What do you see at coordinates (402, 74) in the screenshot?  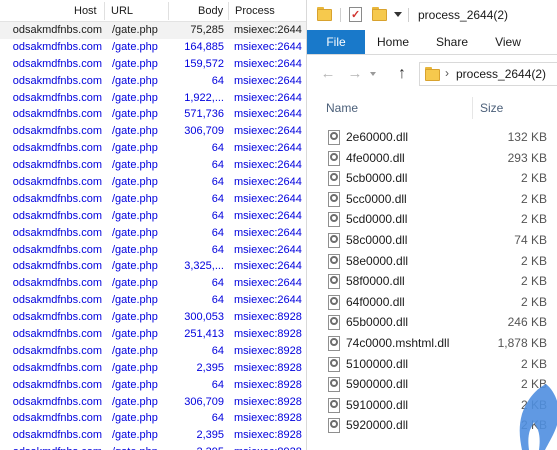 I see `arrow-up-icon: ↑` at bounding box center [402, 74].